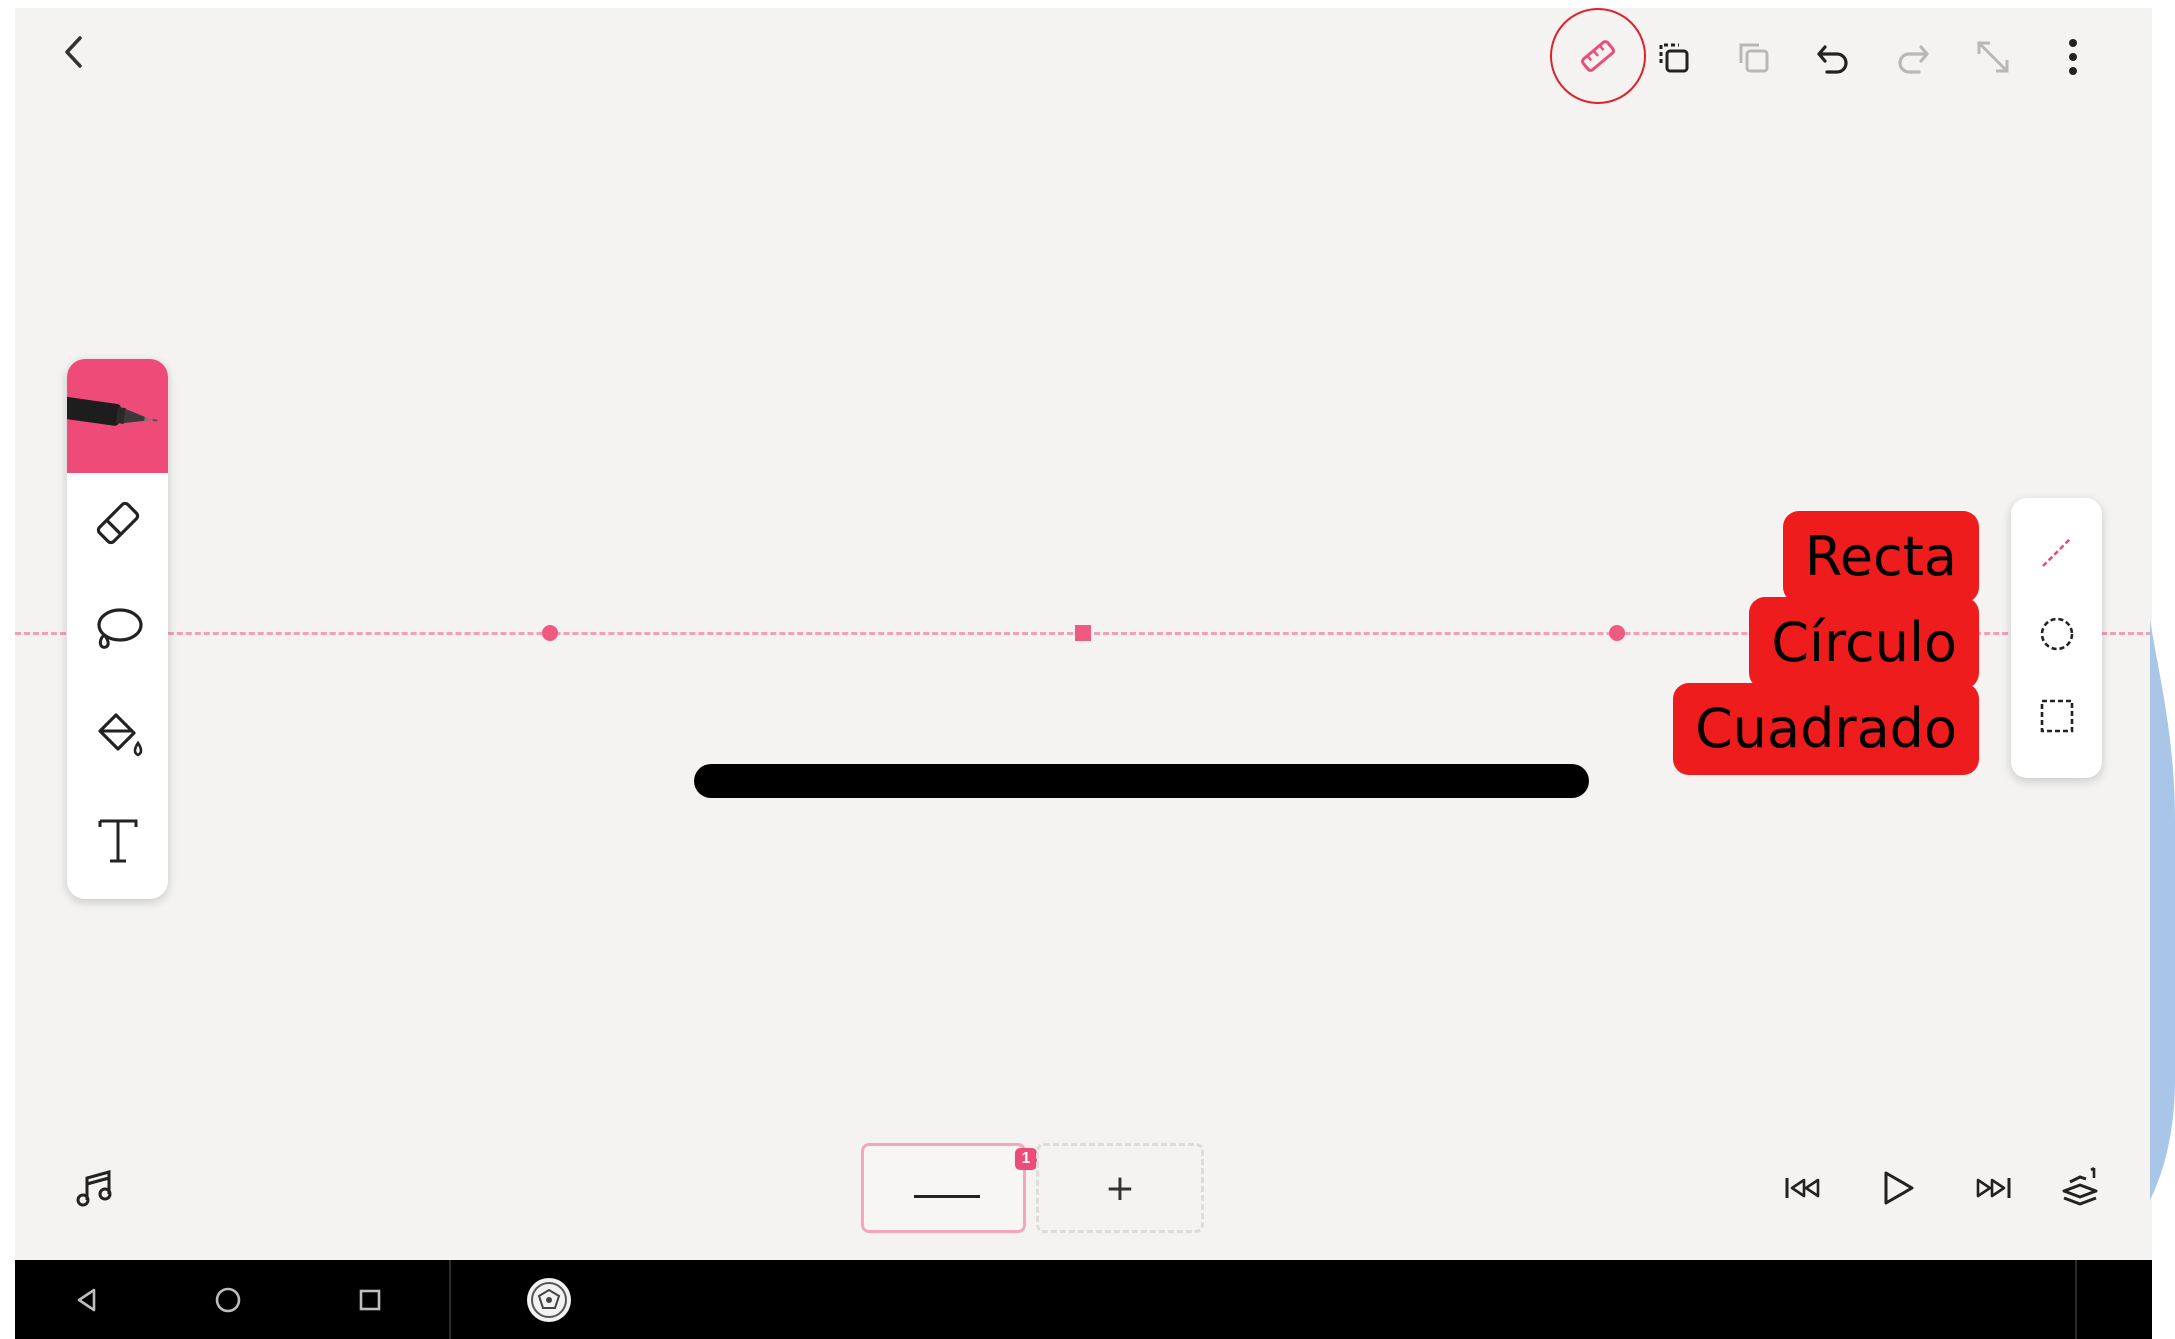 This screenshot has width=2175, height=1339. I want to click on lasso-icon, so click(117, 629).